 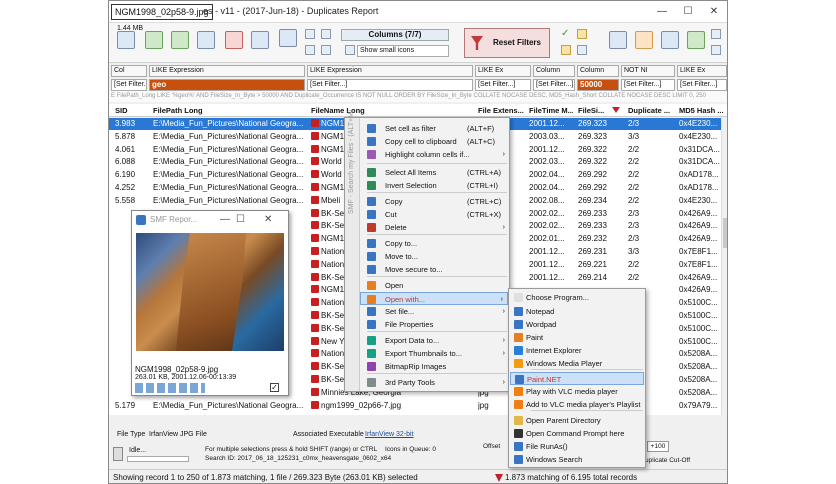 What do you see at coordinates (577, 337) in the screenshot?
I see `submenu-item-paint: Paint` at bounding box center [577, 337].